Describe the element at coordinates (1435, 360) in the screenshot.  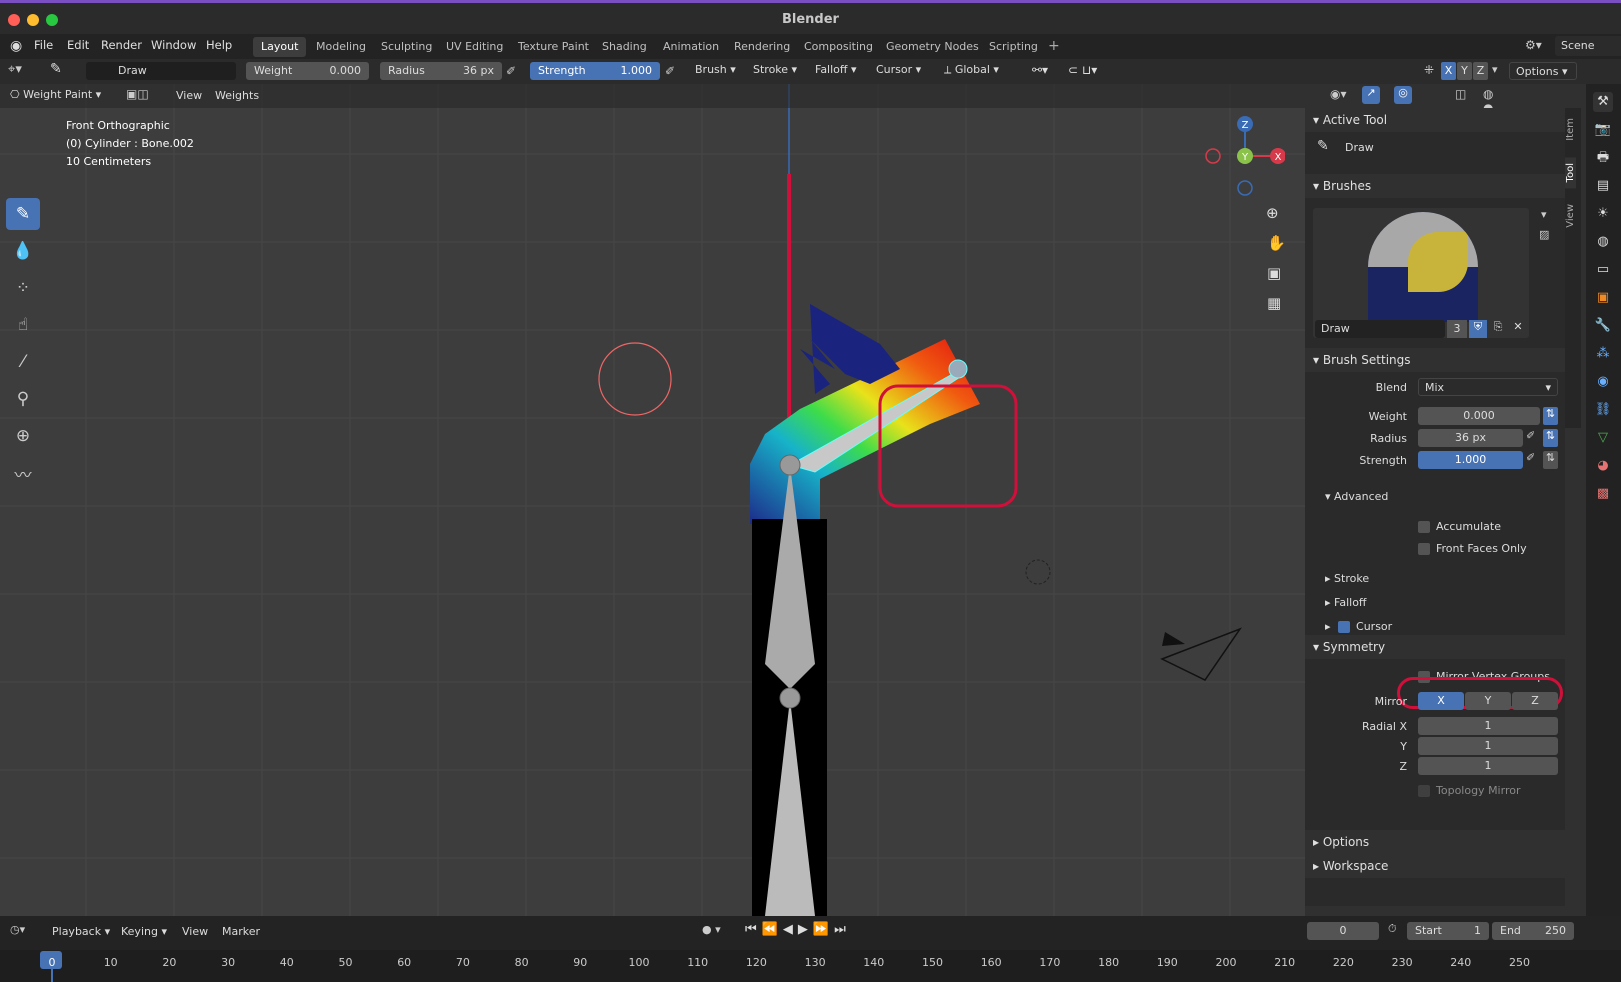
I see `brush-settings-header: ▾ Brush Settings` at that location.